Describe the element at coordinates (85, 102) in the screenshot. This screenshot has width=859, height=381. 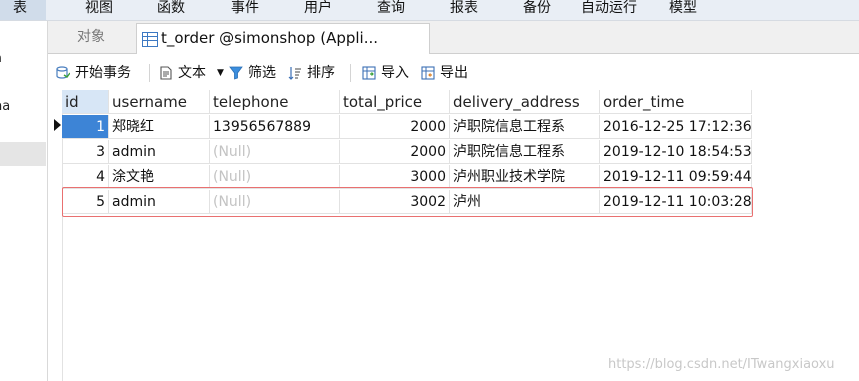
I see `column-header-id: id` at that location.